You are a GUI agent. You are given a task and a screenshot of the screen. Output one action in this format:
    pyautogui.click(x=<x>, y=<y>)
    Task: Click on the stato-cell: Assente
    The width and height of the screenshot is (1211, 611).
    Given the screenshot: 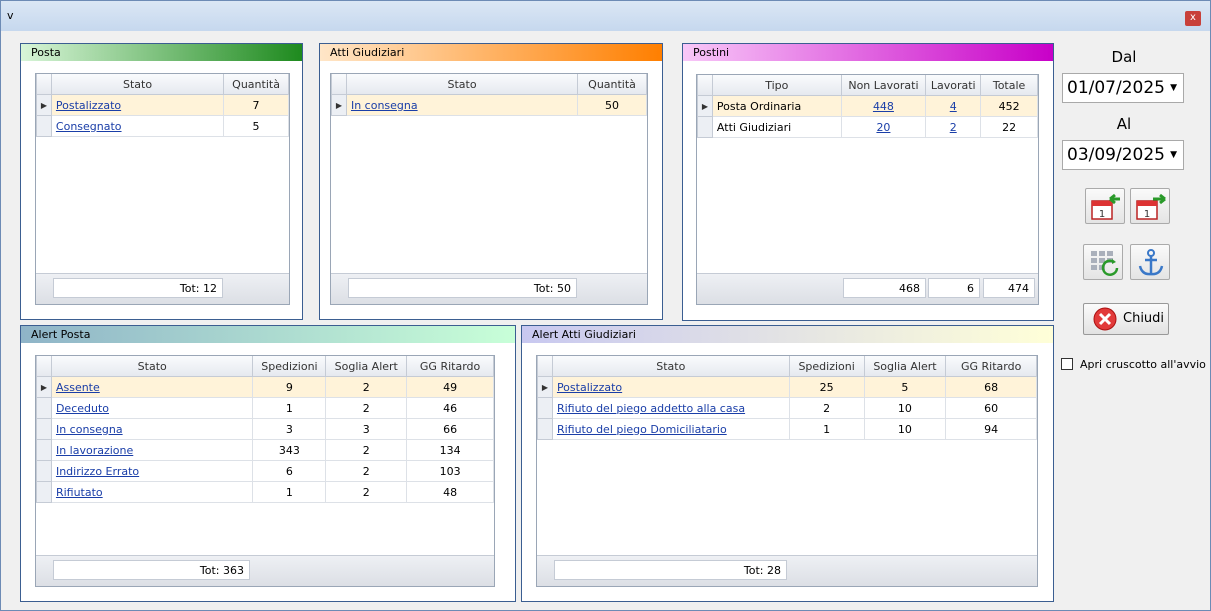 What is the action you would take?
    pyautogui.click(x=152, y=387)
    